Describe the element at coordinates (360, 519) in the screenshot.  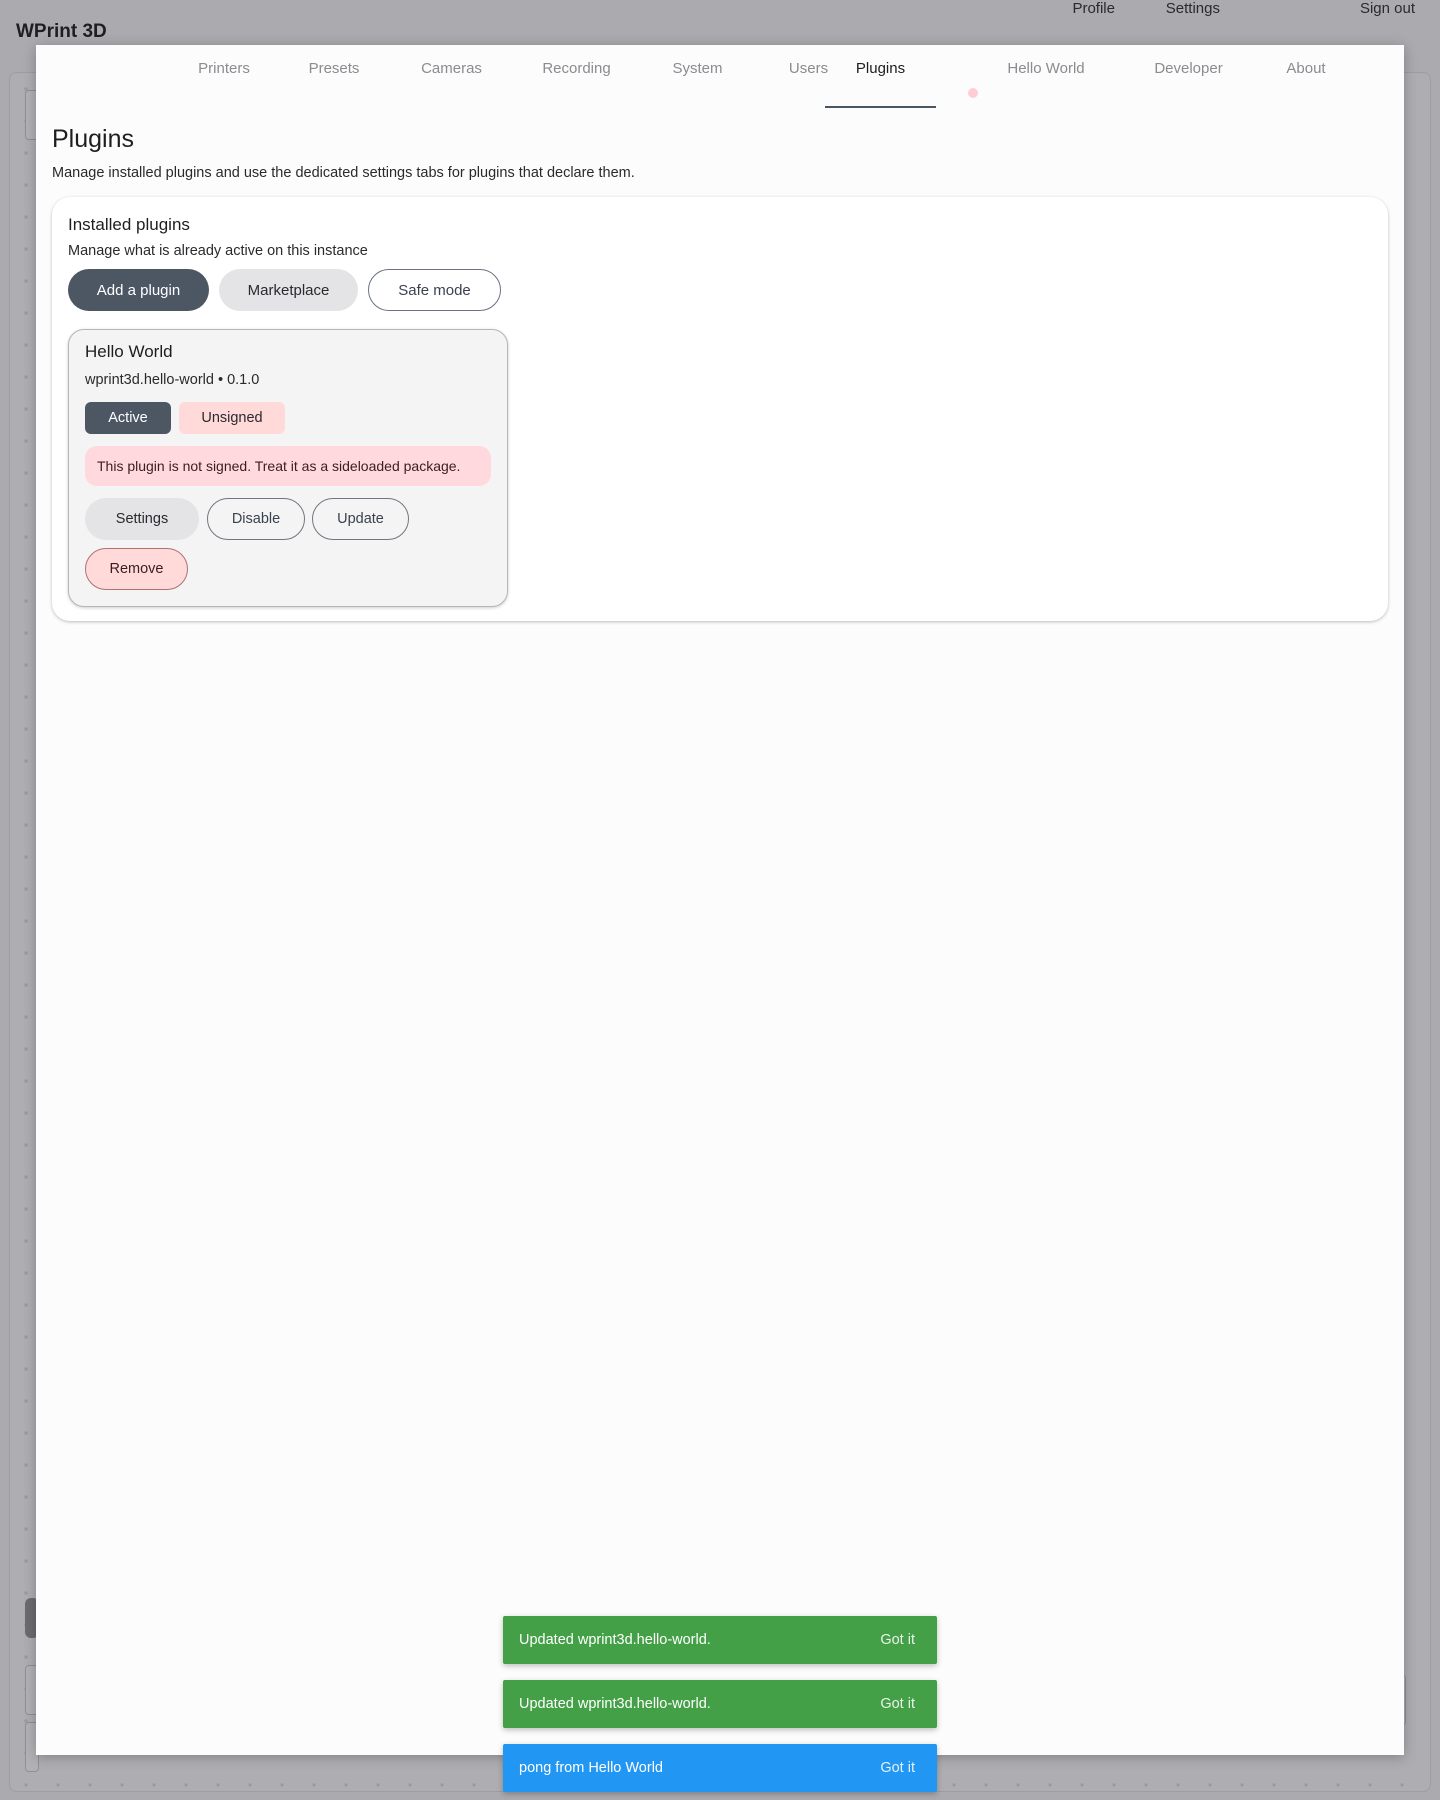
I see `plugin-update-button: Update` at that location.